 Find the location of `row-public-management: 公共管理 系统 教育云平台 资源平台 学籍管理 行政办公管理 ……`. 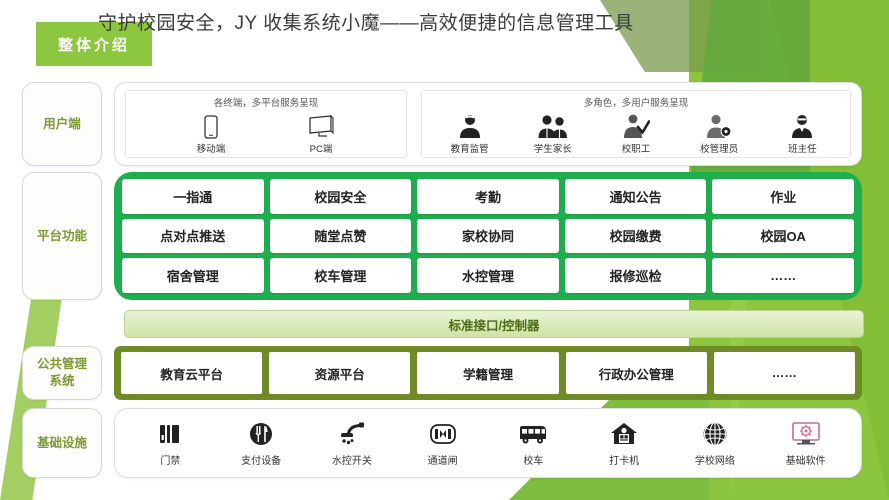

row-public-management: 公共管理 系统 教育云平台 资源平台 学籍管理 行政办公管理 …… is located at coordinates (442, 373).